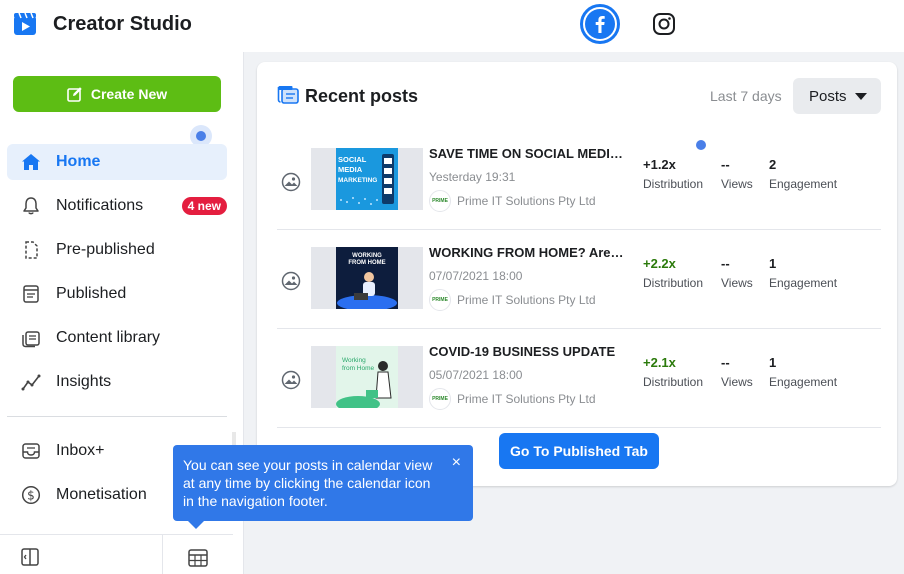  What do you see at coordinates (100, 205) in the screenshot?
I see `sidebar-item-label: Notifications` at bounding box center [100, 205].